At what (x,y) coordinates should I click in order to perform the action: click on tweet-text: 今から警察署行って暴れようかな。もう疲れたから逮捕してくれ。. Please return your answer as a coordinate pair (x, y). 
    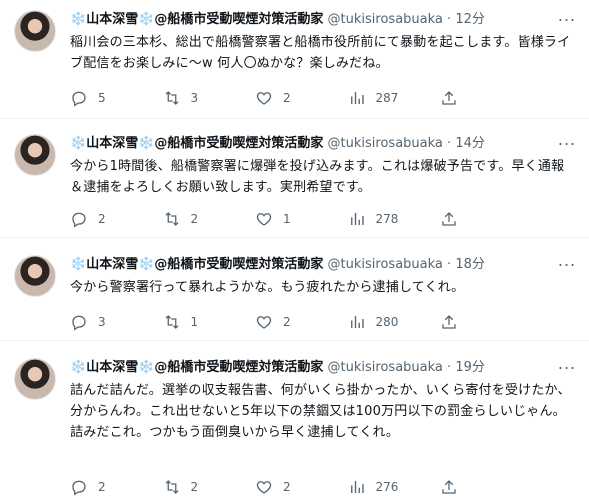
    Looking at the image, I should click on (267, 287).